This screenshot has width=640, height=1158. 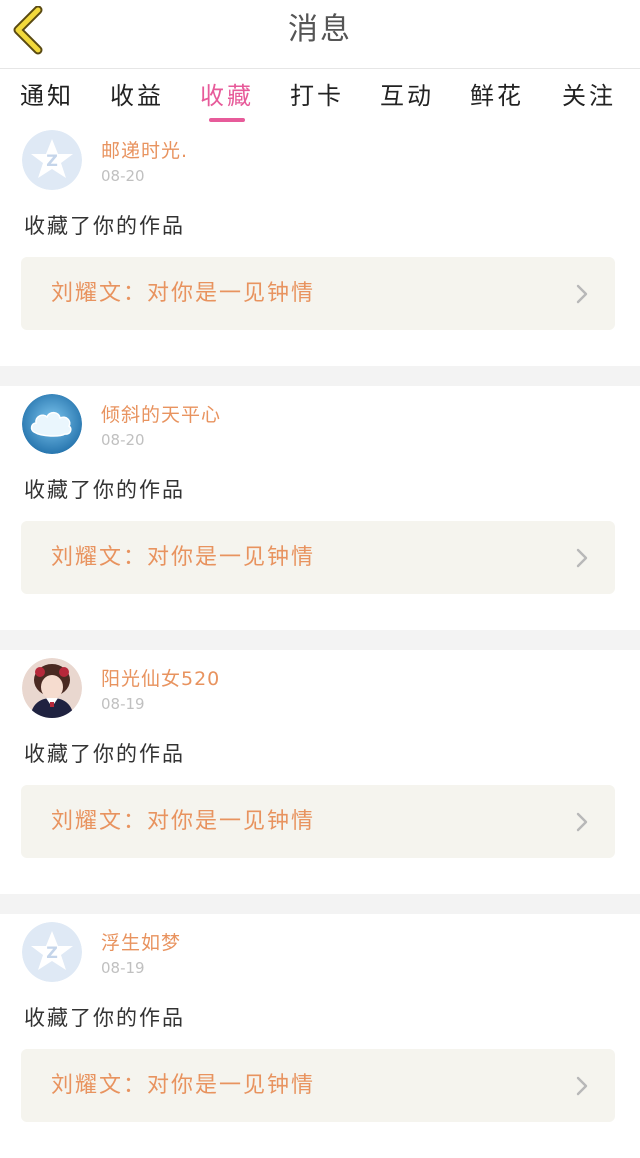 What do you see at coordinates (407, 93) in the screenshot?
I see `tab-interactions: 互动` at bounding box center [407, 93].